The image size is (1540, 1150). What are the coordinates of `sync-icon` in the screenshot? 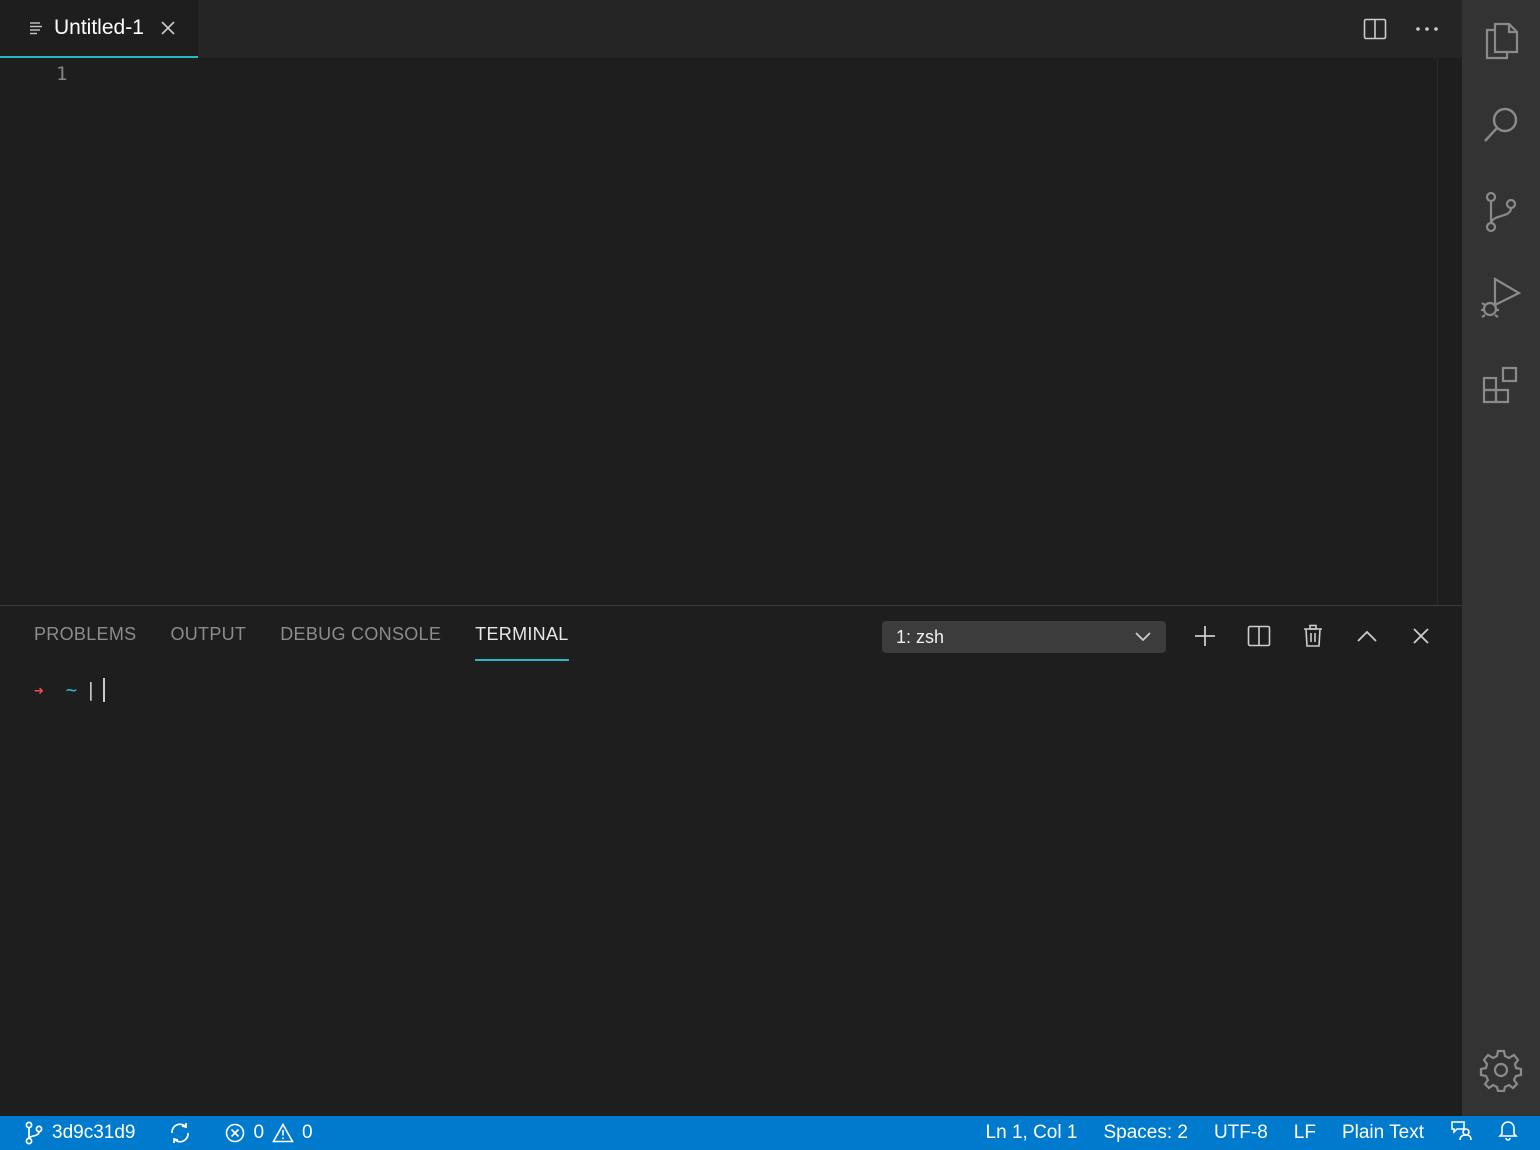 It's located at (180, 1133).